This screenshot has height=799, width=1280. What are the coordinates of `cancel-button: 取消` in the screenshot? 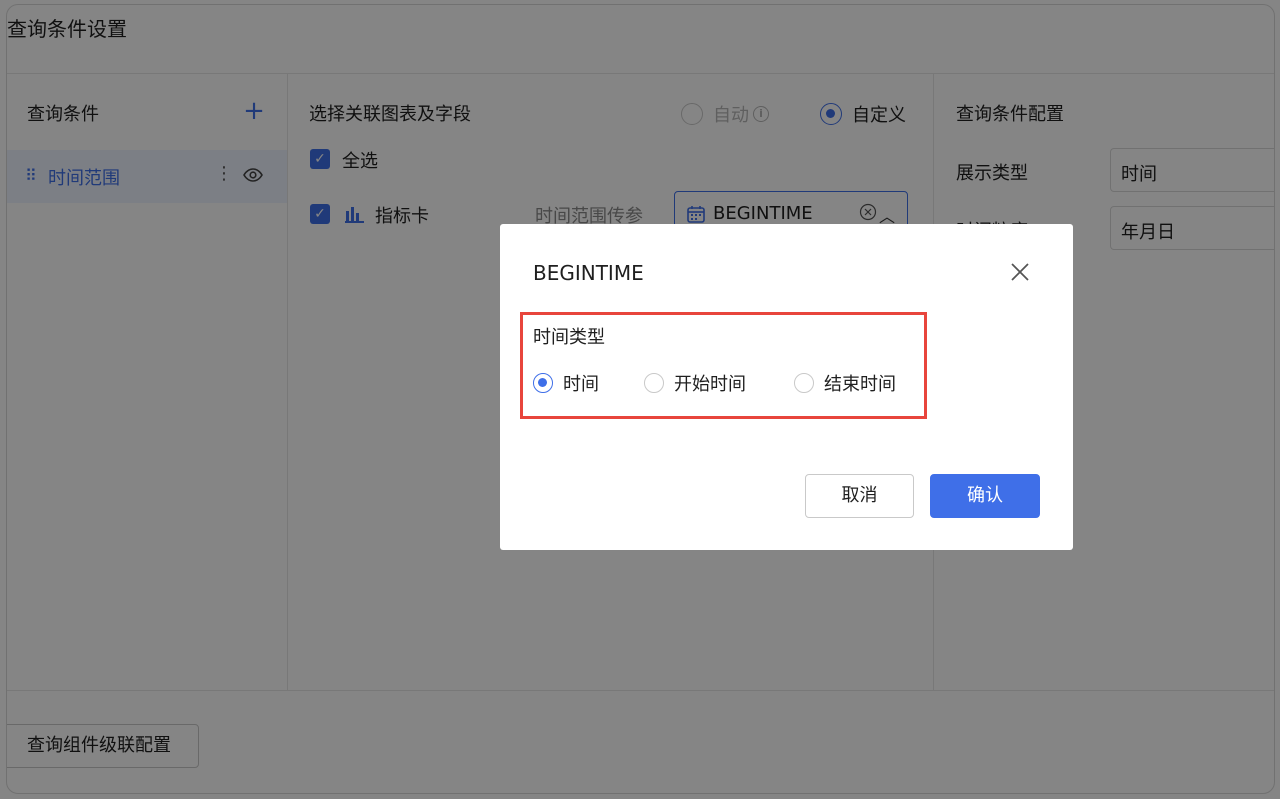 It's located at (859, 496).